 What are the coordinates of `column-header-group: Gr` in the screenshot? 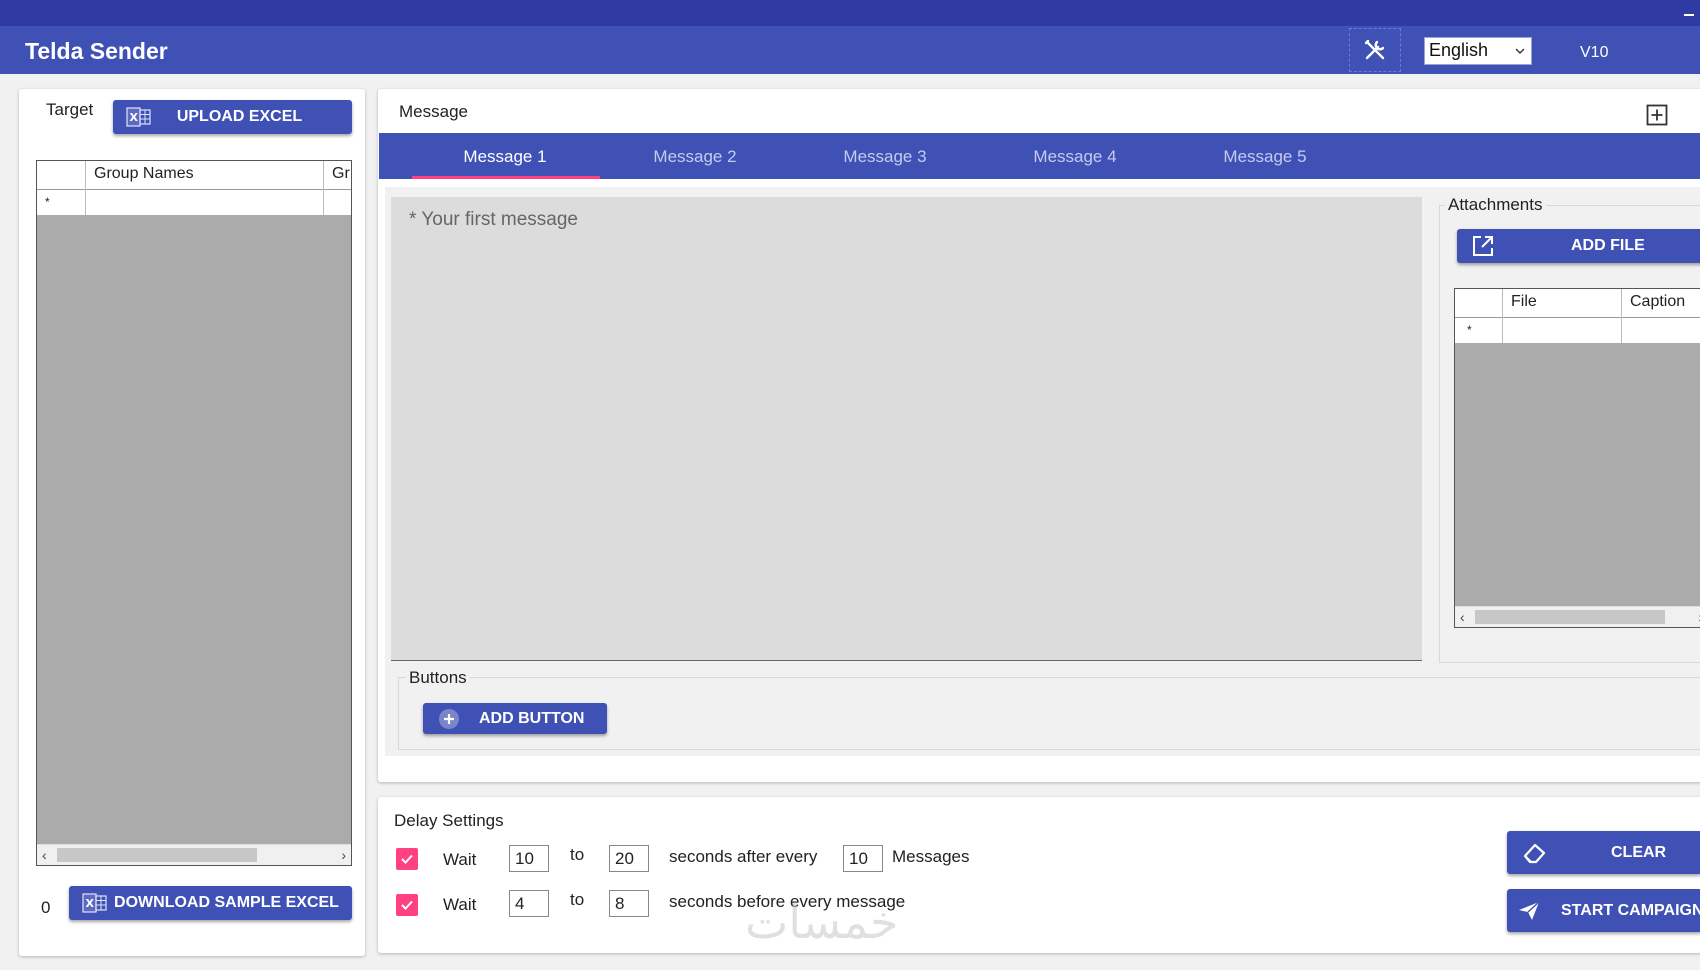 It's located at (337, 175).